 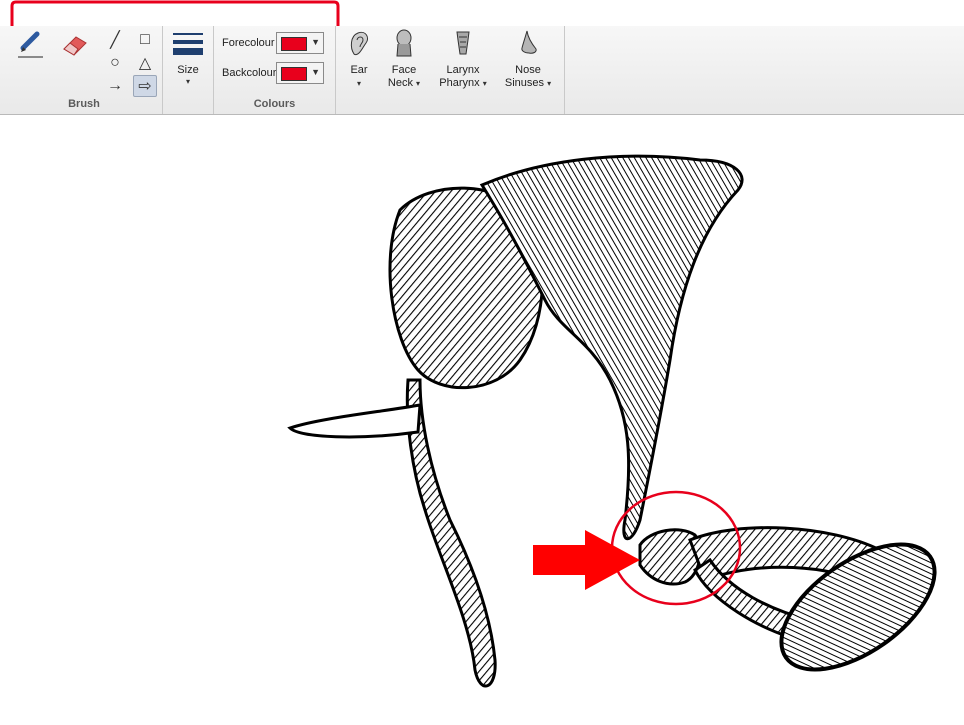 I want to click on eraser-tool-button, so click(x=74, y=44).